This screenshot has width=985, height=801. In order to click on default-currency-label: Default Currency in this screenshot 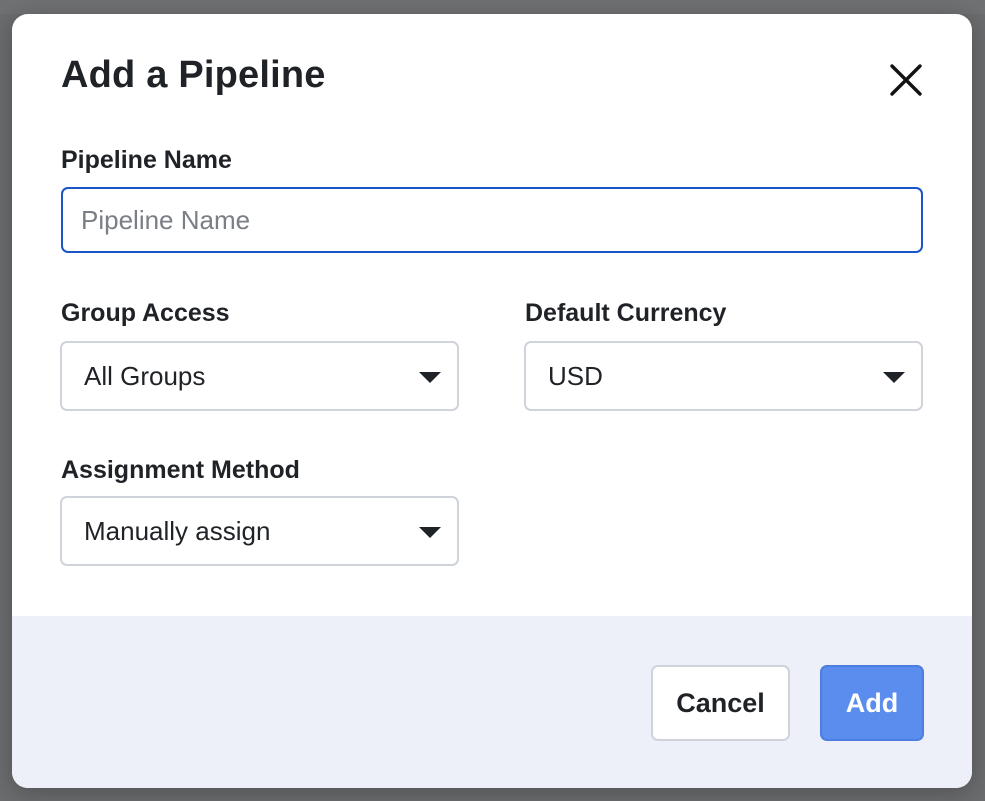, I will do `click(626, 313)`.